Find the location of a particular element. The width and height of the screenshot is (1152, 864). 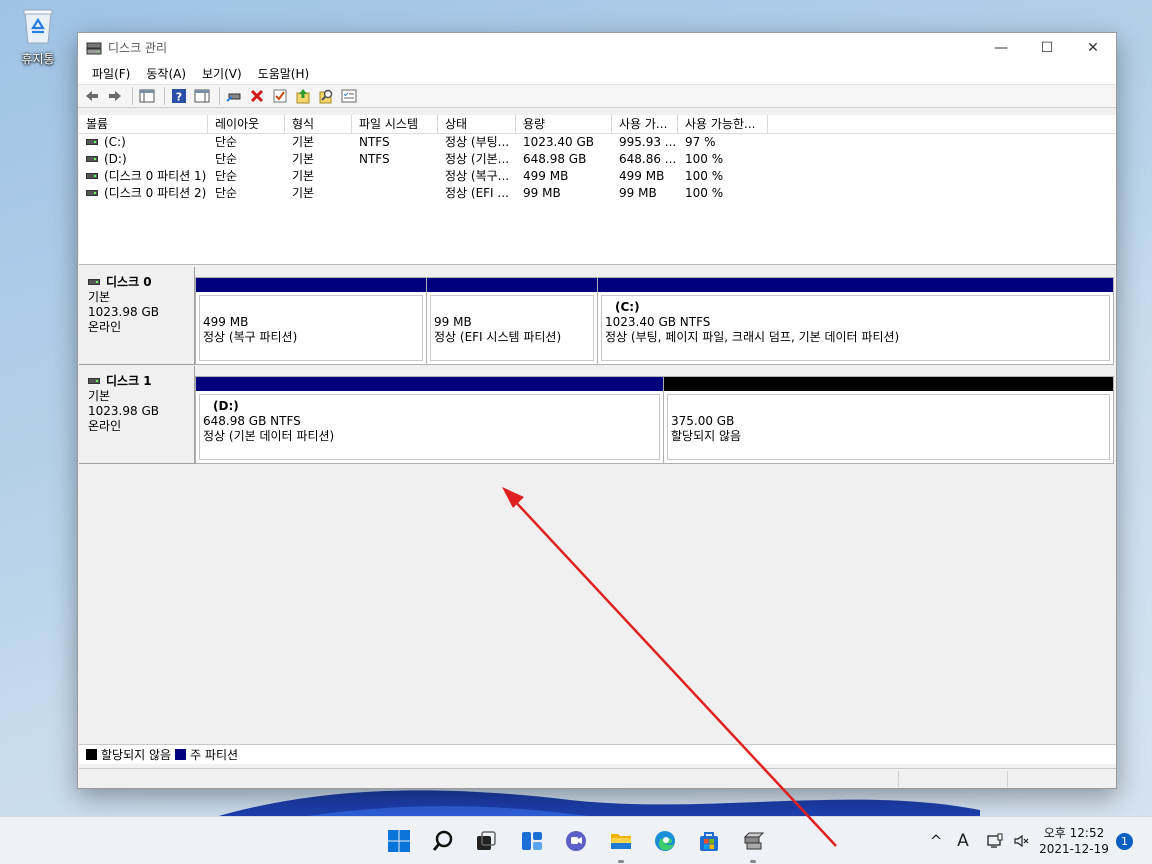

percent-free-cell: 97 % is located at coordinates (700, 142).